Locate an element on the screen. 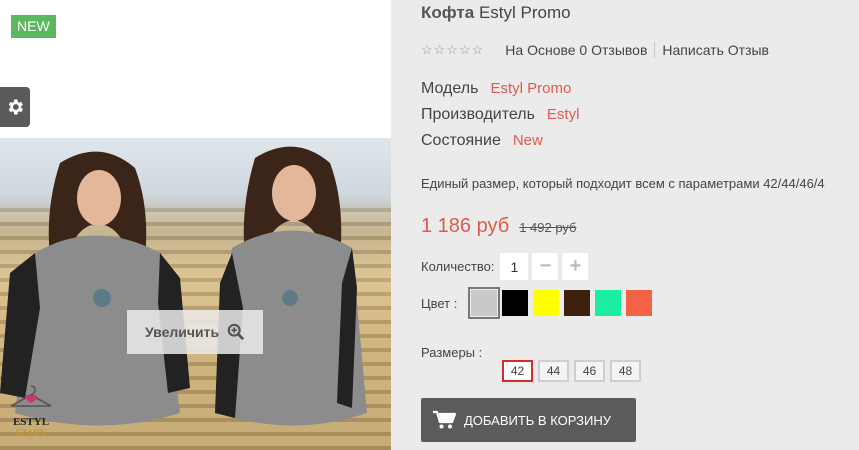 The height and width of the screenshot is (450, 859). add-to-cart-label: ДОБАВИТЬ В КОРЗИНУ is located at coordinates (537, 420).